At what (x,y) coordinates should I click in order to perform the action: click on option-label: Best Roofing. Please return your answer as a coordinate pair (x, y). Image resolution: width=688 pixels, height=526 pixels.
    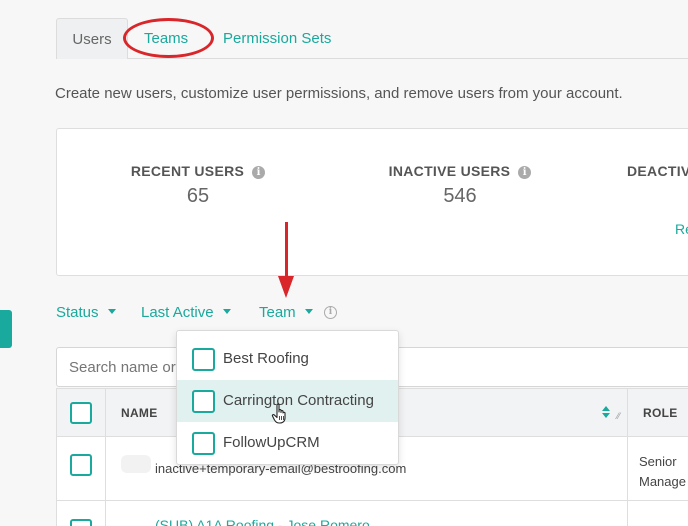
    Looking at the image, I should click on (266, 358).